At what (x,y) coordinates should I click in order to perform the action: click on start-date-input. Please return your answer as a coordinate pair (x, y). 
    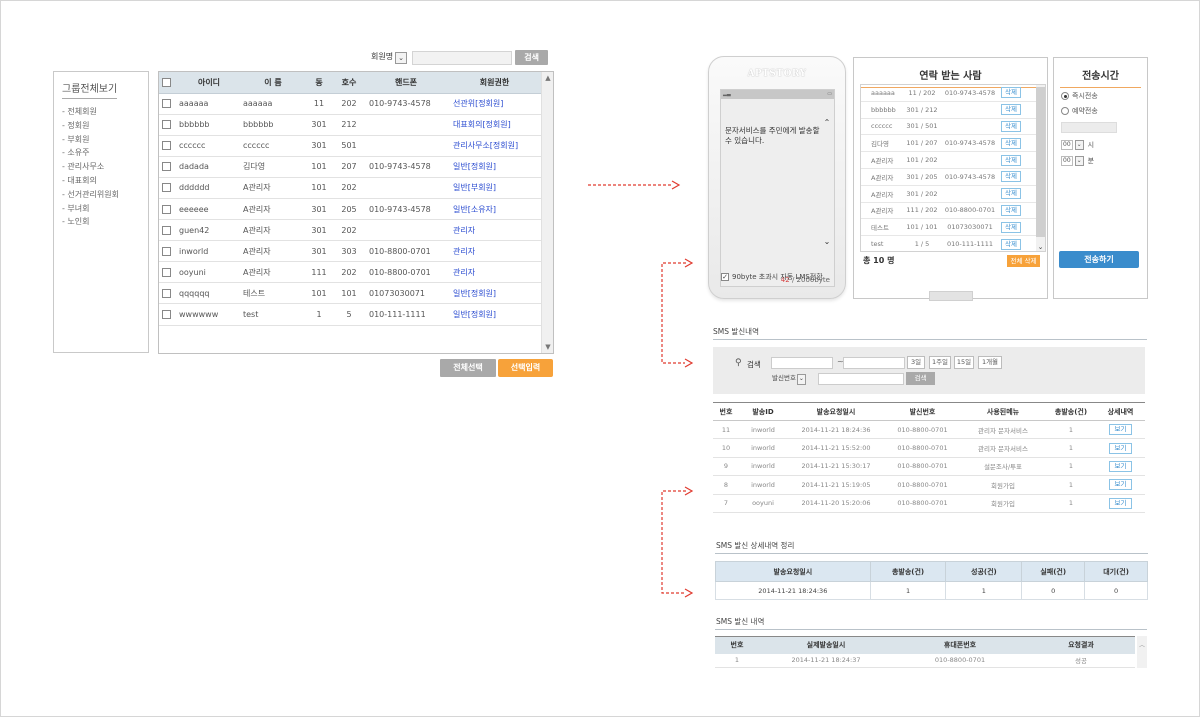
    Looking at the image, I should click on (802, 363).